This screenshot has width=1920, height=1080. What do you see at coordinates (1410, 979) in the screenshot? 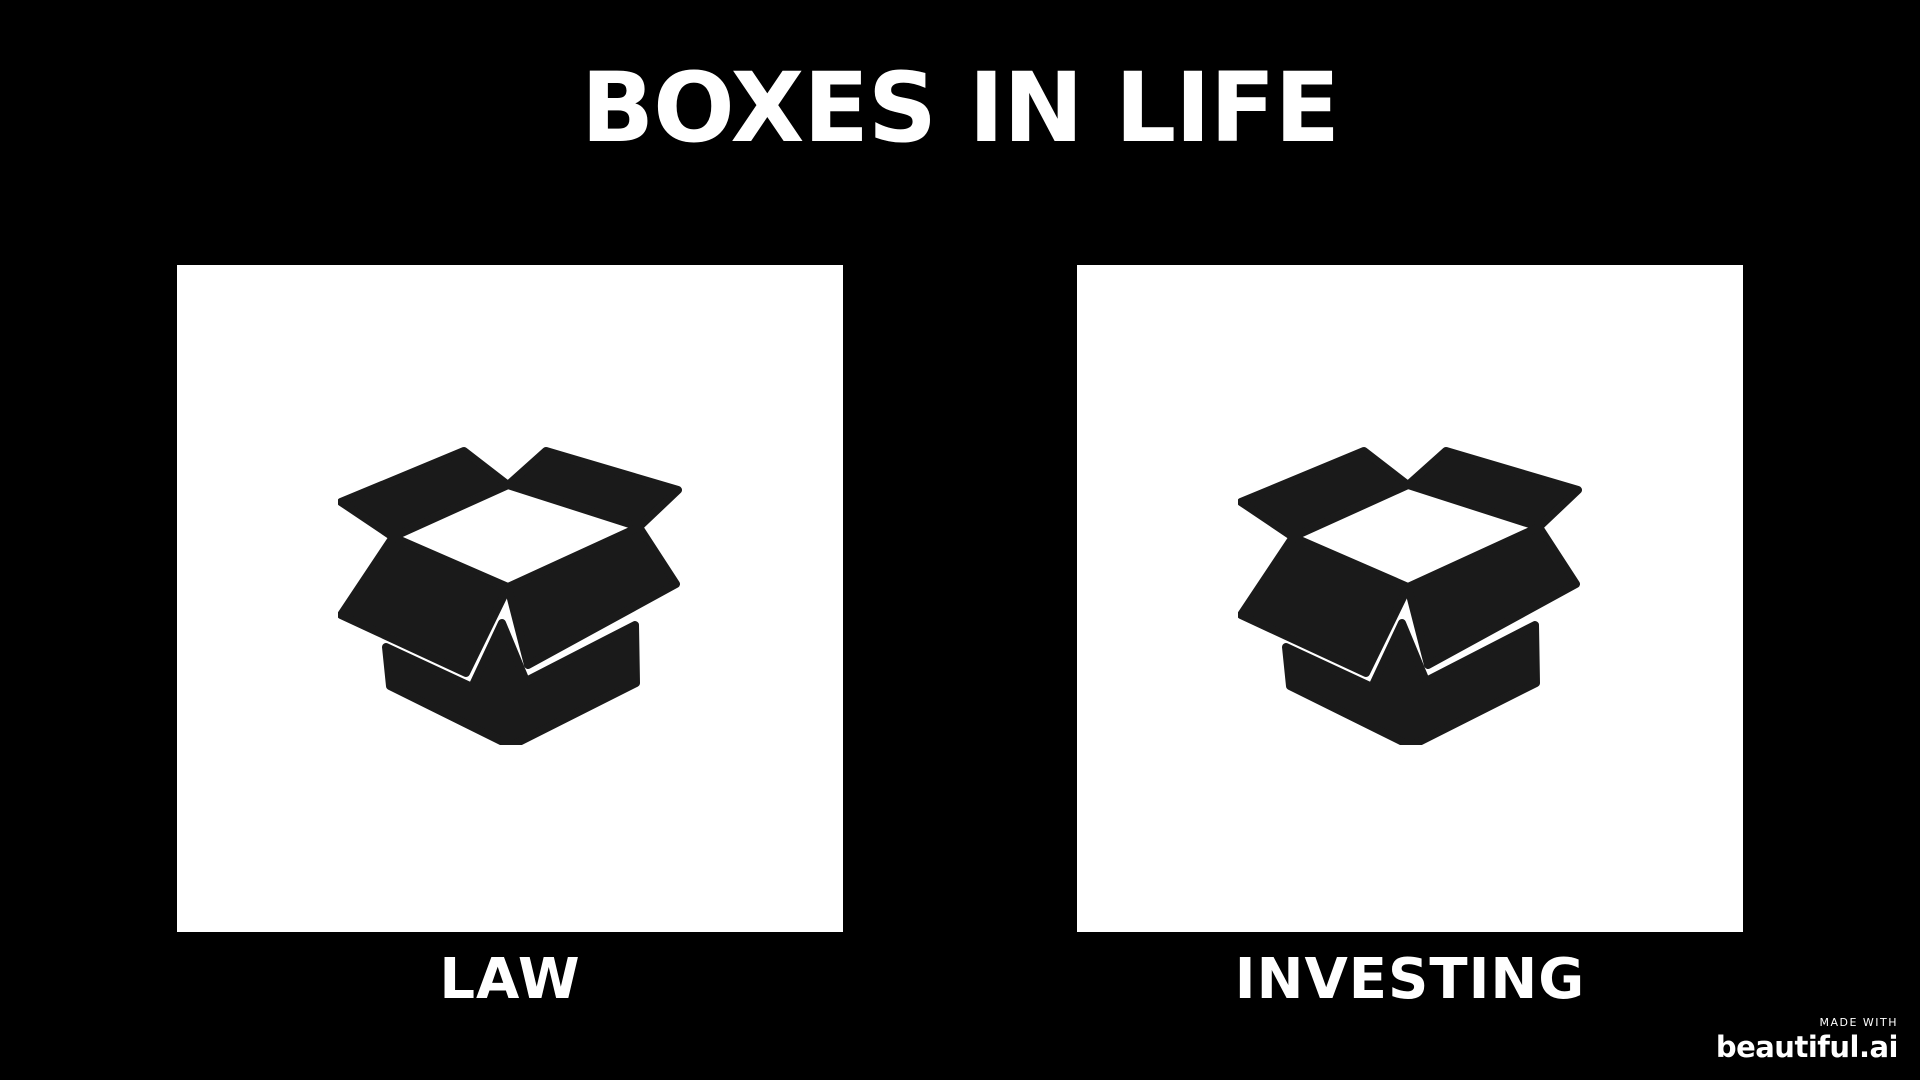
I see `card-label-investing: INVESTING` at bounding box center [1410, 979].